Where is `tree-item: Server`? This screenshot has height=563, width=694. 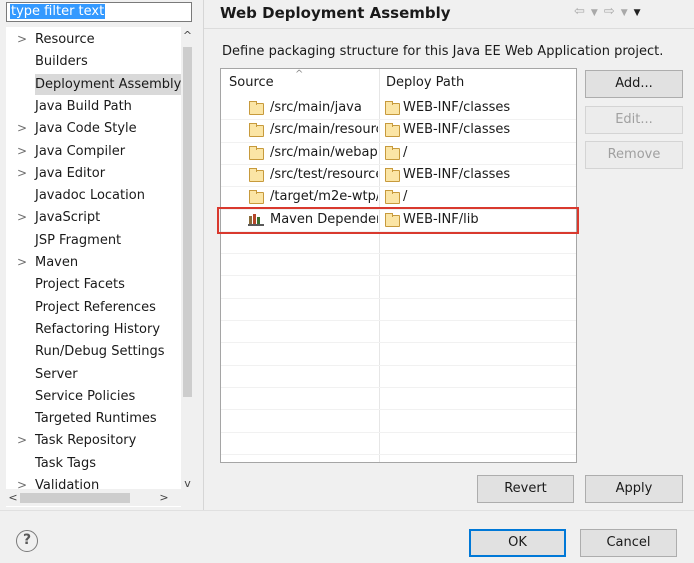 tree-item: Server is located at coordinates (93, 374).